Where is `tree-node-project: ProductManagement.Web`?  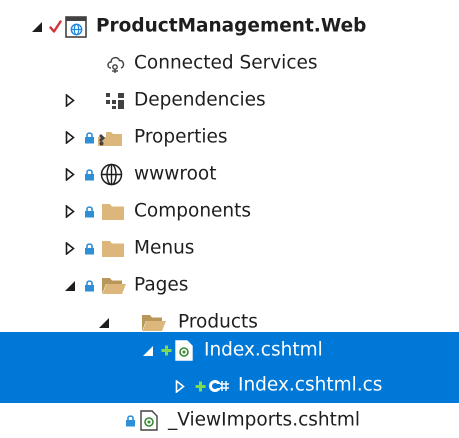 tree-node-project: ProductManagement.Web is located at coordinates (229, 26).